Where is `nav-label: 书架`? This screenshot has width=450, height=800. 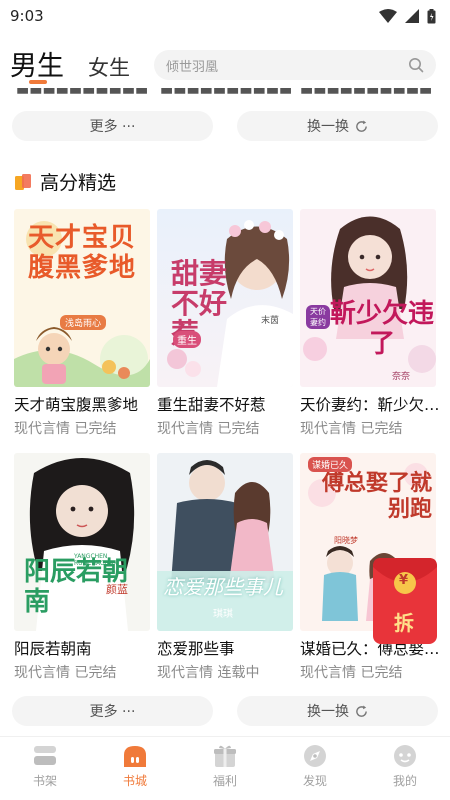 nav-label: 书架 is located at coordinates (44, 781).